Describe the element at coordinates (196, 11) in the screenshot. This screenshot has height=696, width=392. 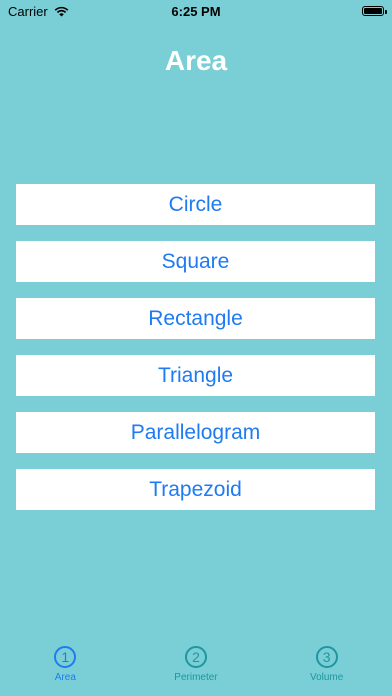
I see `status-bar: Carrier 6:25 PM` at that location.